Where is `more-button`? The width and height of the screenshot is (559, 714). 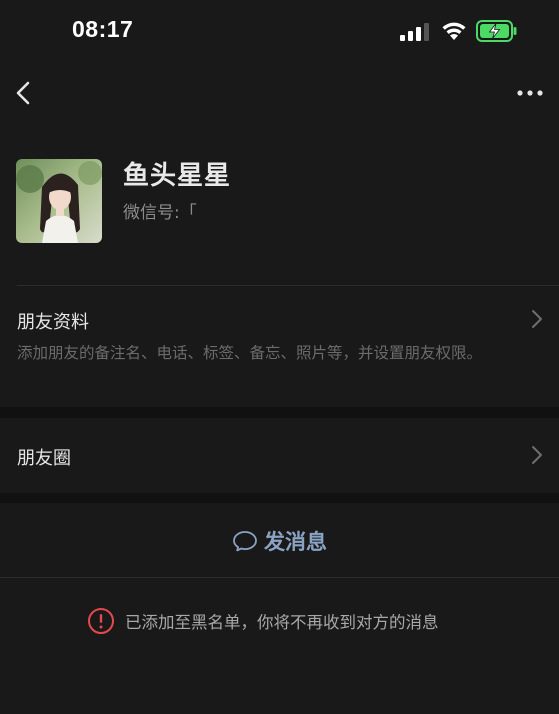 more-button is located at coordinates (530, 93).